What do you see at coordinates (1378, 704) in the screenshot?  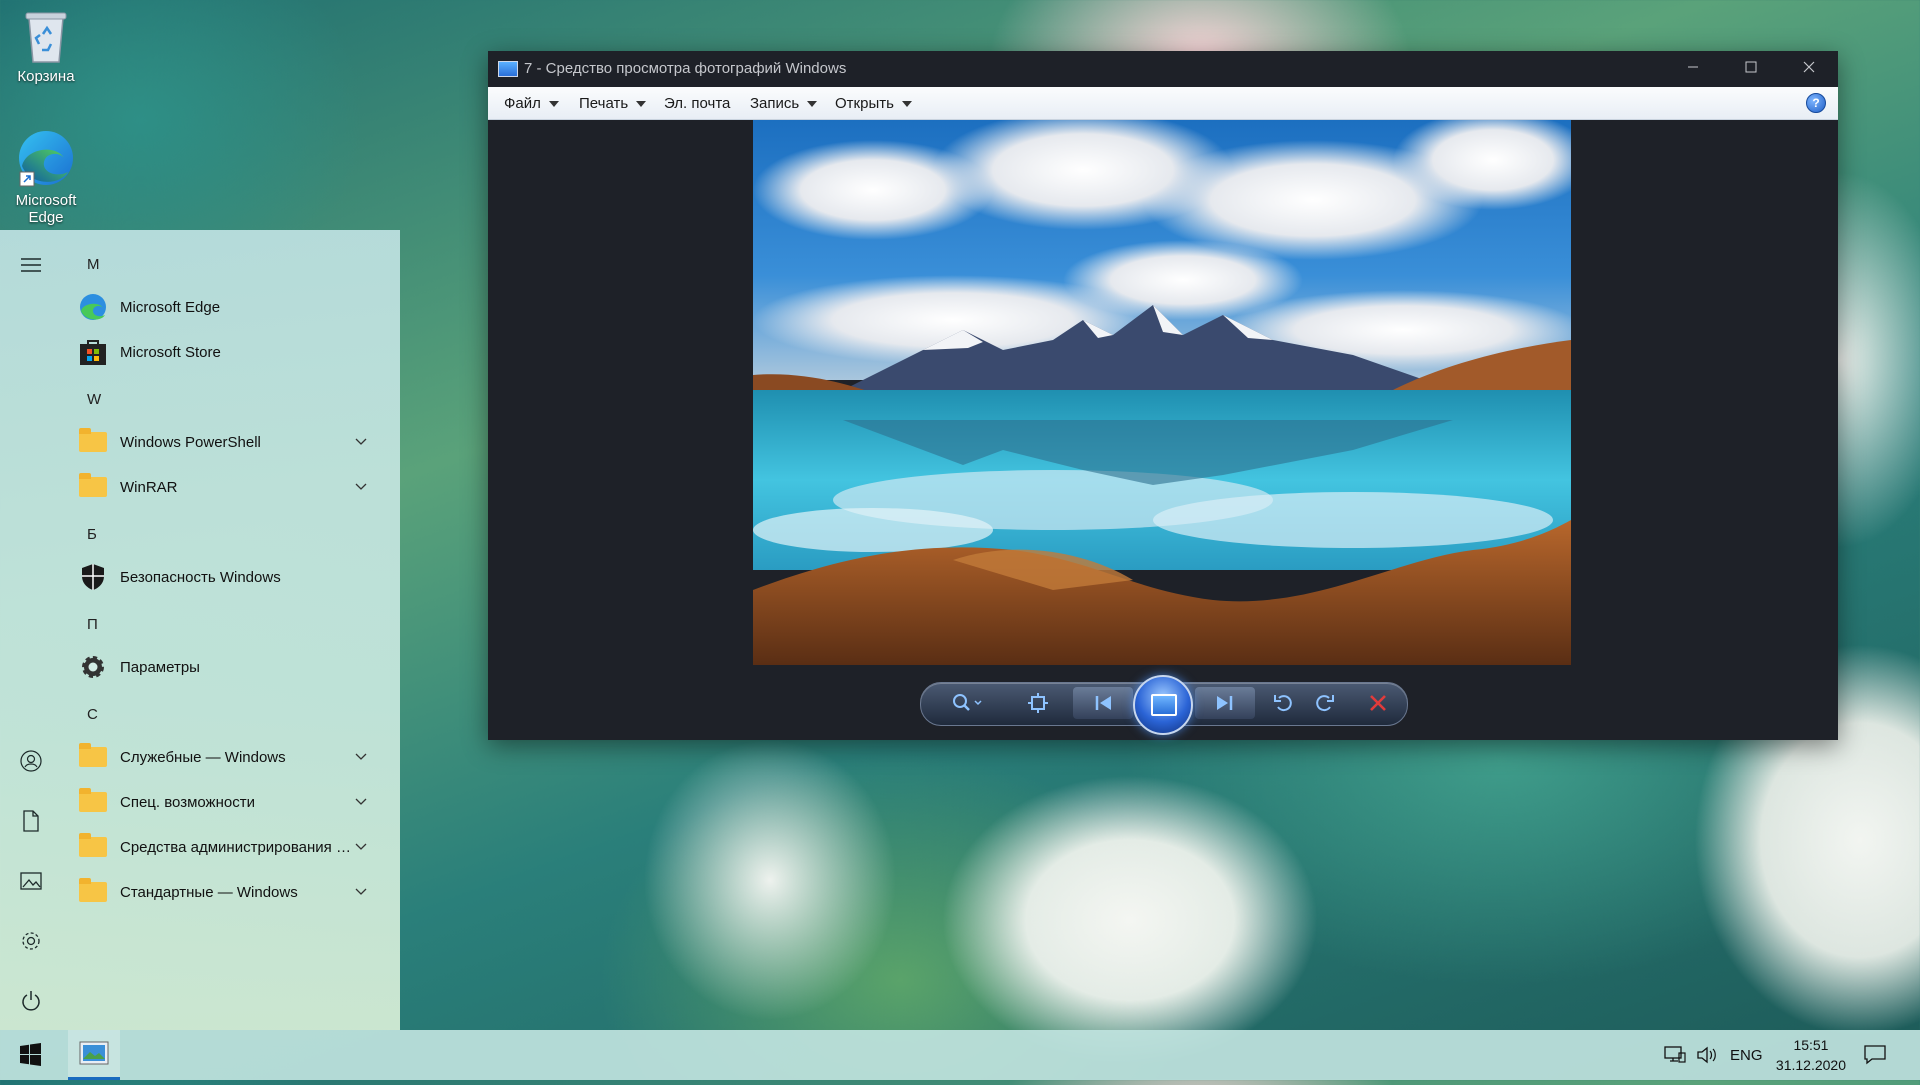 I see `delete-button` at bounding box center [1378, 704].